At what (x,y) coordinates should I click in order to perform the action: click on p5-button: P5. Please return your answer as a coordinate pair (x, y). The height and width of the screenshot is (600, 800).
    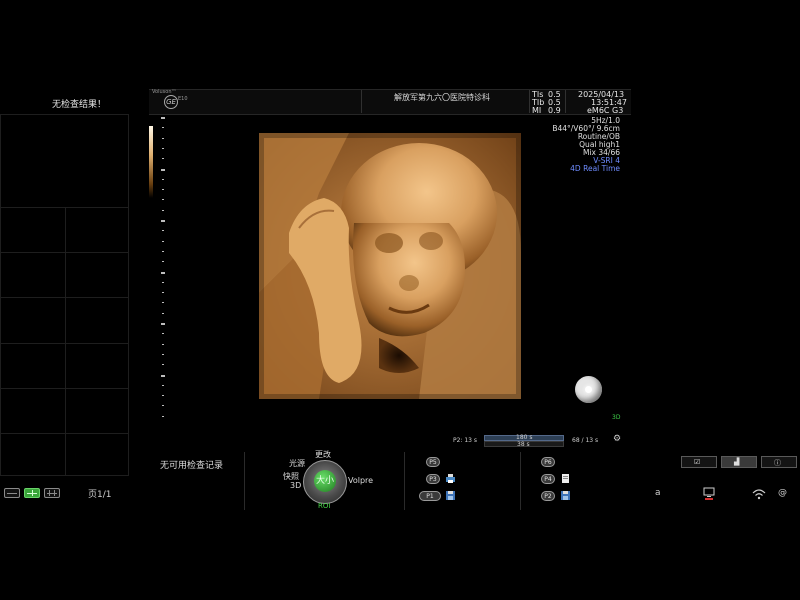
    Looking at the image, I should click on (433, 462).